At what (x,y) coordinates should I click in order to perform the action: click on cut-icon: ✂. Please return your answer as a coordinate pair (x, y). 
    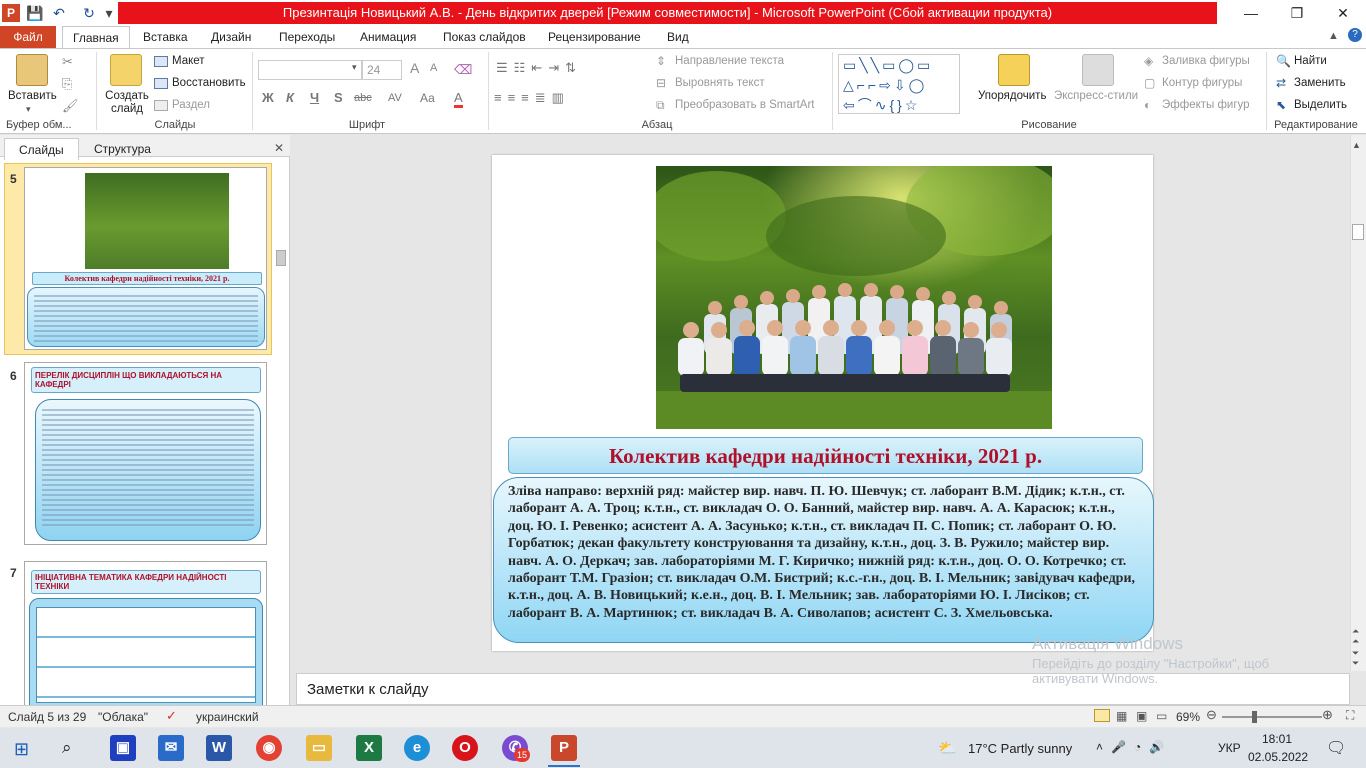
    Looking at the image, I should click on (67, 62).